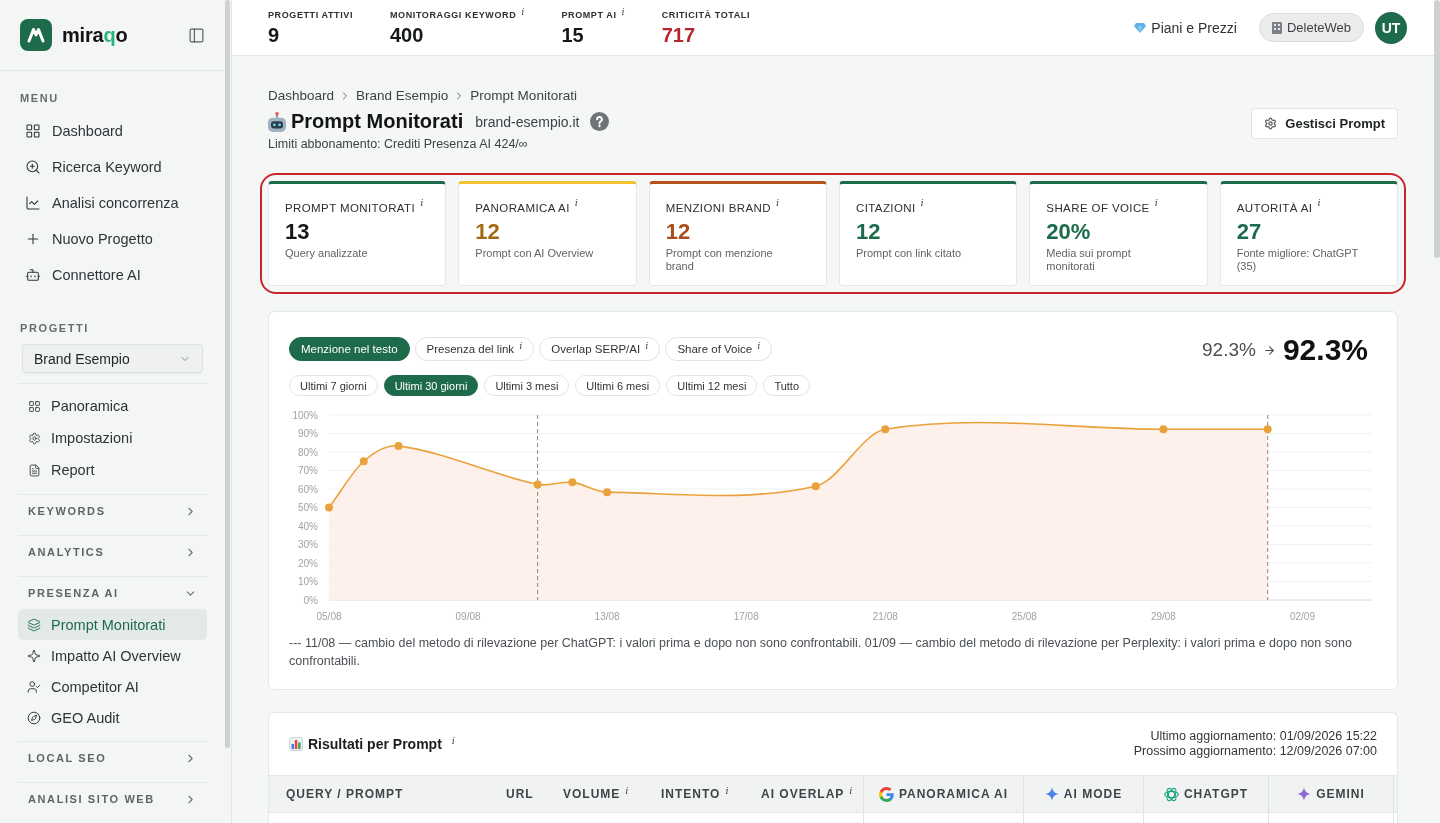 The image size is (1440, 823). I want to click on nav-item: Panoramica, so click(112, 406).